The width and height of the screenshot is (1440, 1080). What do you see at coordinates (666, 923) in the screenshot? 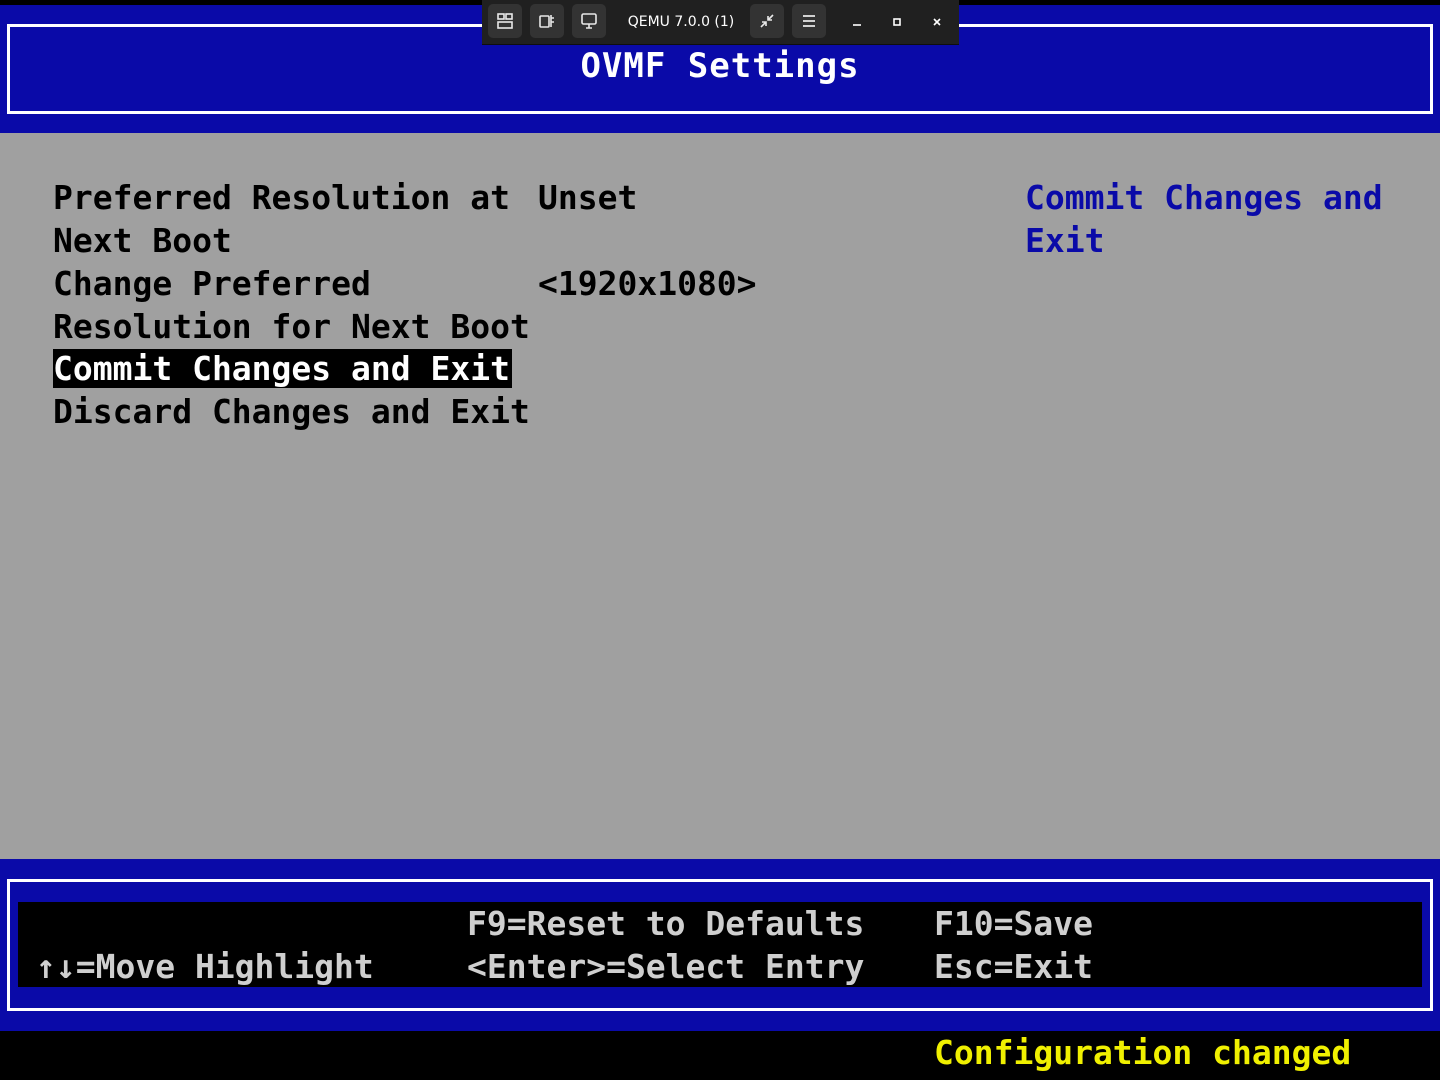
I see `hint-reset-defaults: F9=Reset to Defaults` at bounding box center [666, 923].